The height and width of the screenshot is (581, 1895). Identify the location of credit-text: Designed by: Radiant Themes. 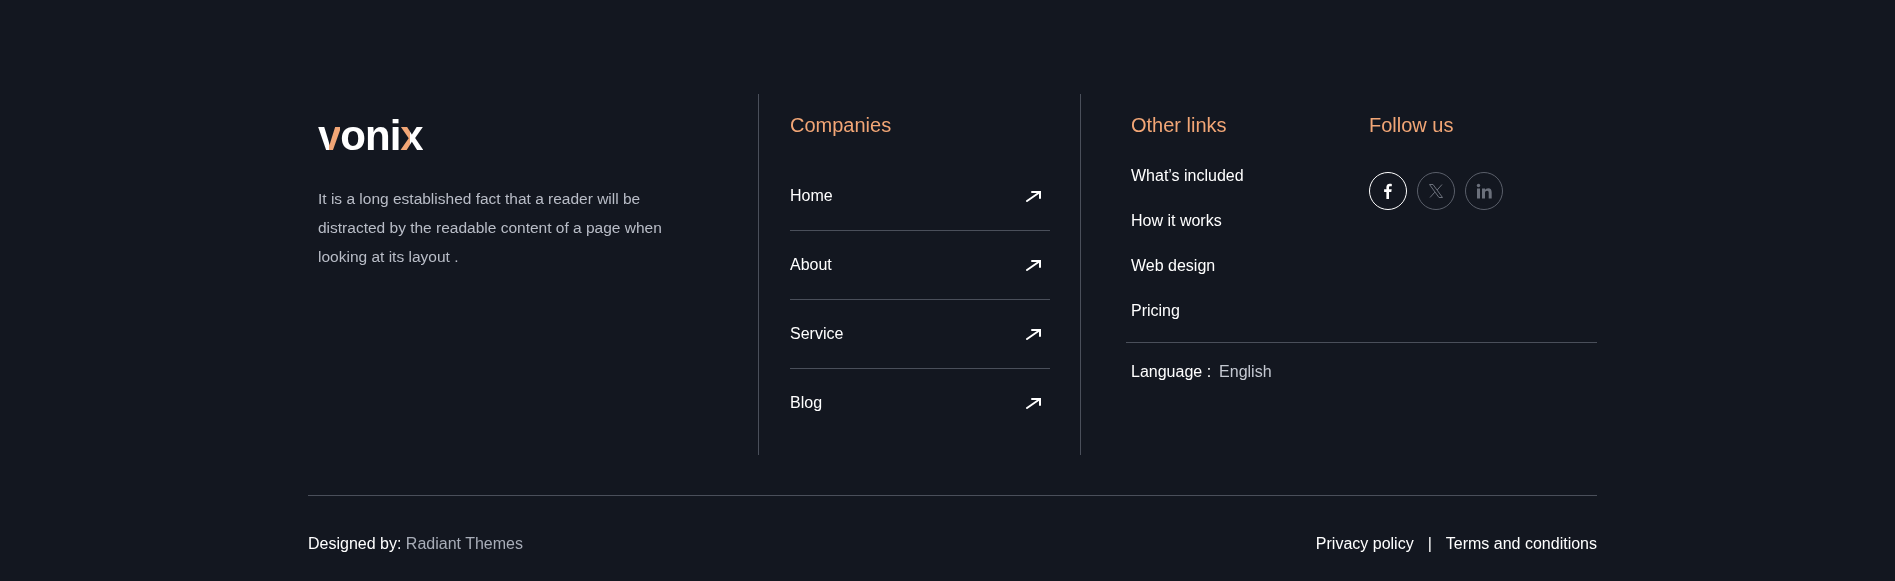
(415, 544).